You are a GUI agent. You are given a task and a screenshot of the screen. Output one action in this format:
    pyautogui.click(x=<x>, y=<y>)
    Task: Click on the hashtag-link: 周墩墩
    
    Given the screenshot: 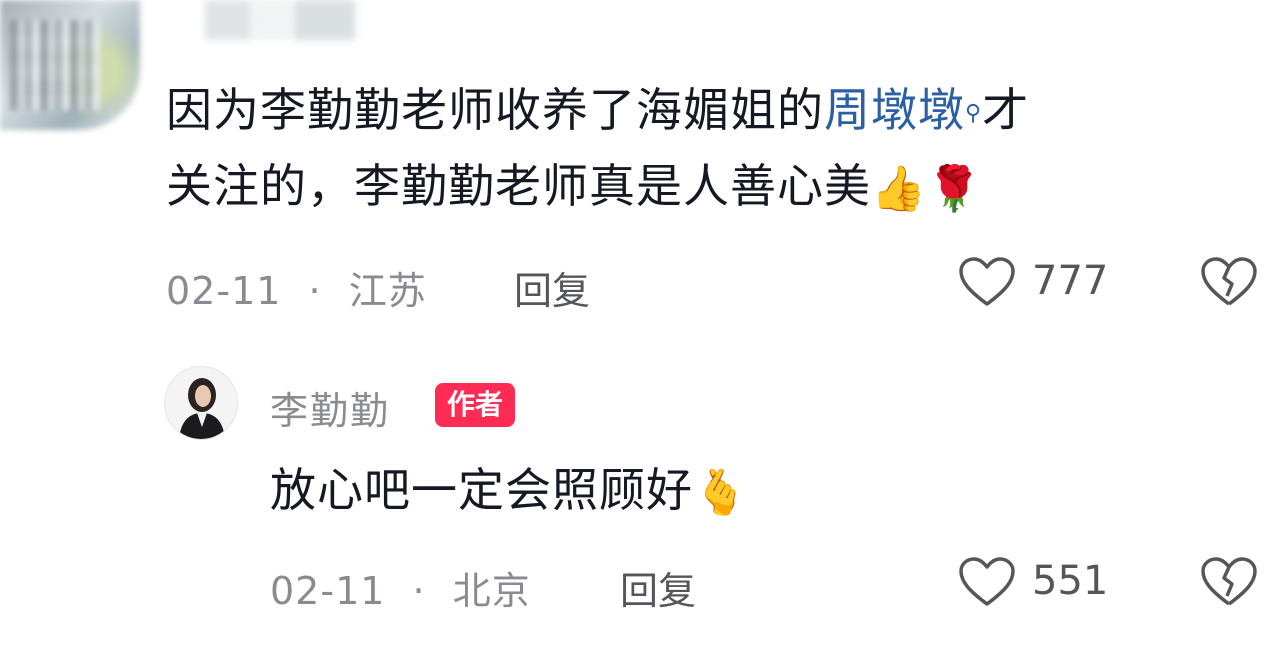 What is the action you would take?
    pyautogui.click(x=894, y=110)
    